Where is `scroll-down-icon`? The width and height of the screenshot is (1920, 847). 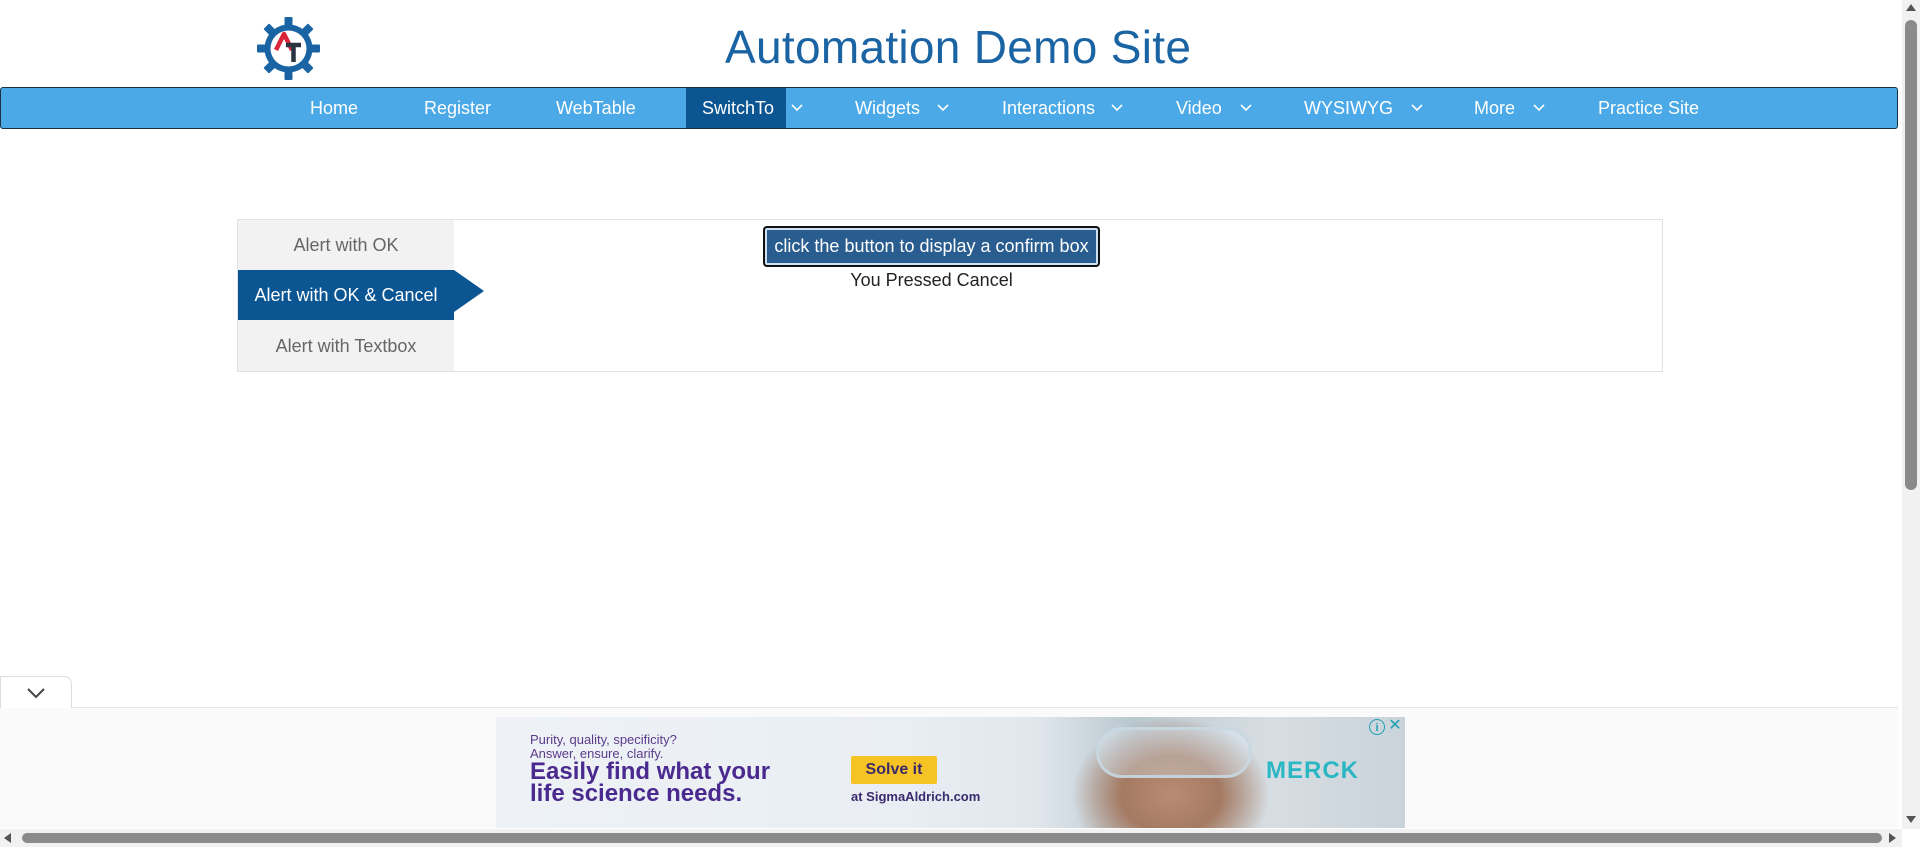 scroll-down-icon is located at coordinates (1911, 819).